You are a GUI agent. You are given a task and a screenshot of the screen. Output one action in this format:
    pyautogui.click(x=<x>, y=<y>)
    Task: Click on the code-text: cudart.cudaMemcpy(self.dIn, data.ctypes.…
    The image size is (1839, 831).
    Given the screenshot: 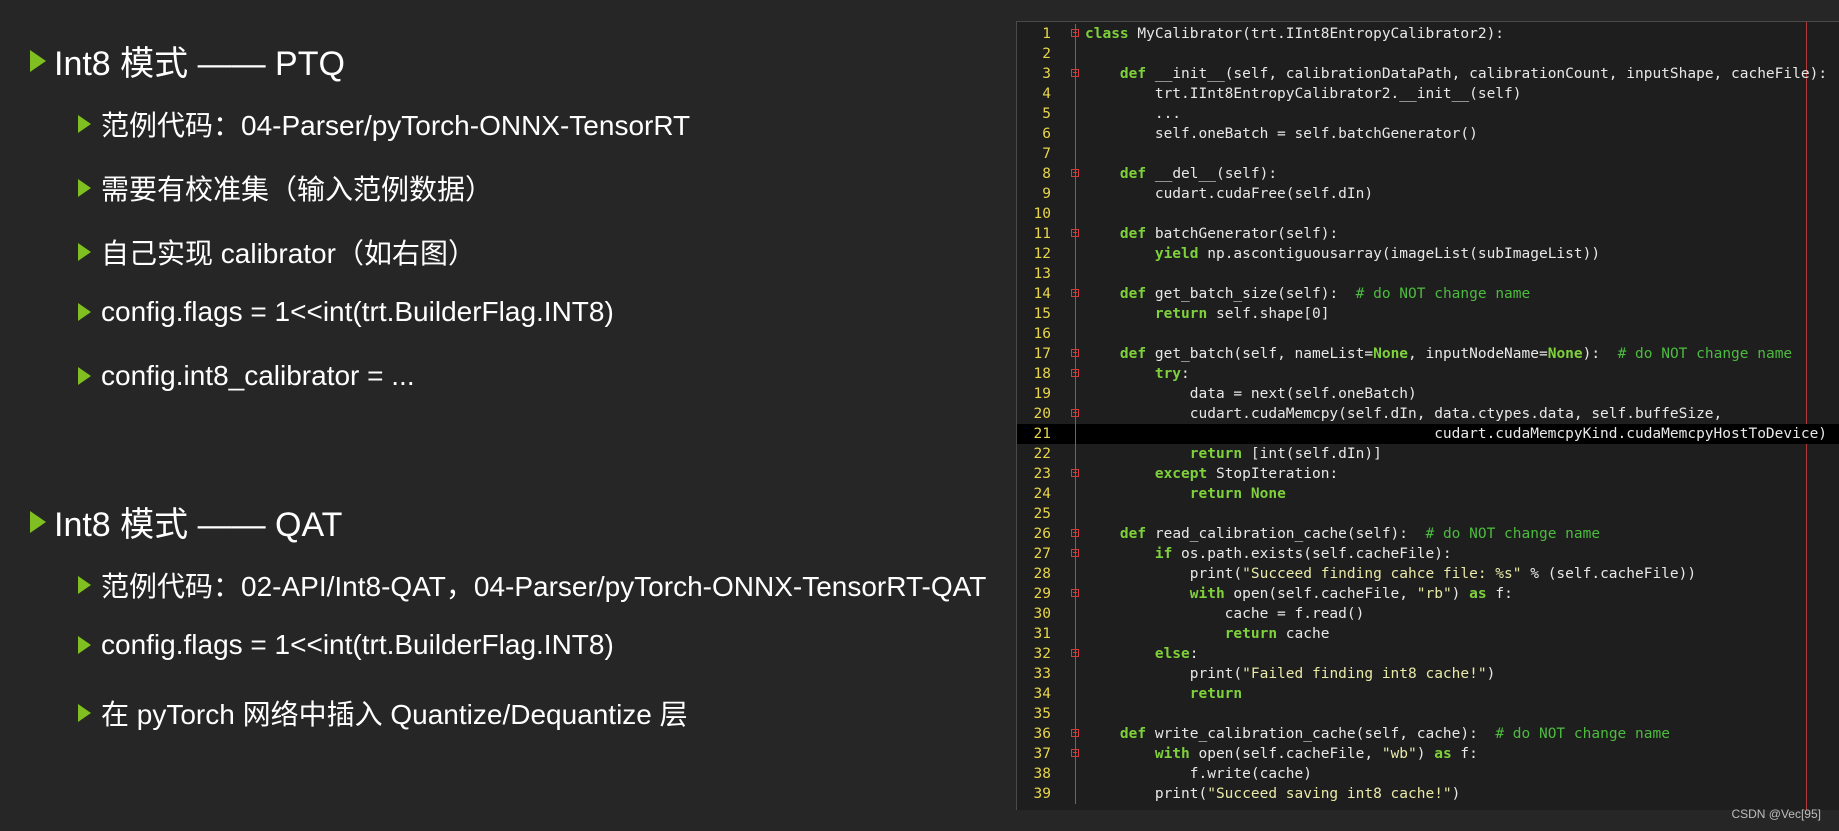 What is the action you would take?
    pyautogui.click(x=1404, y=414)
    